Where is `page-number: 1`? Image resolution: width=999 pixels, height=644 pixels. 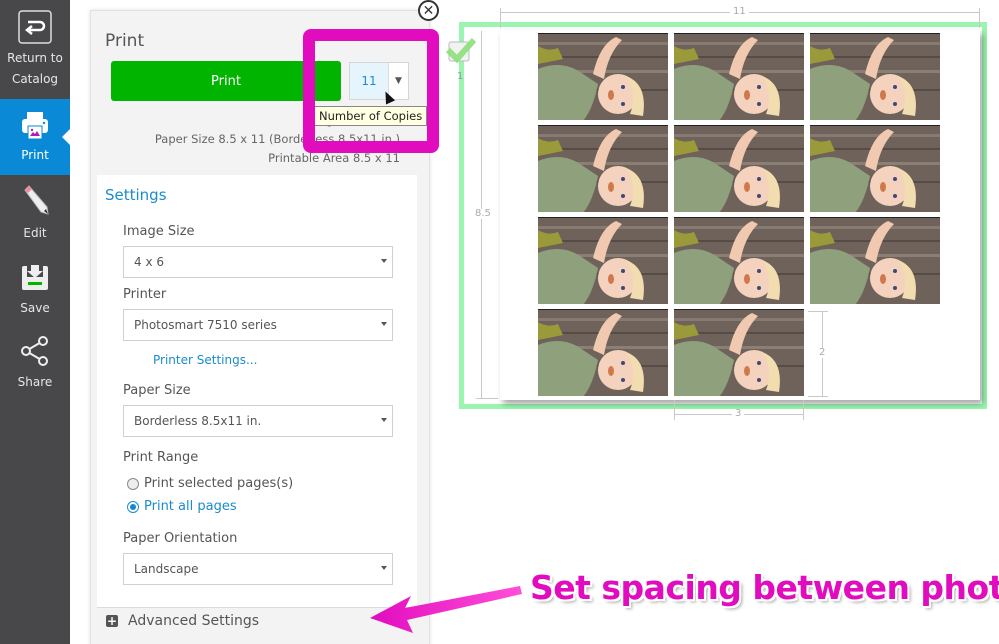
page-number: 1 is located at coordinates (460, 76).